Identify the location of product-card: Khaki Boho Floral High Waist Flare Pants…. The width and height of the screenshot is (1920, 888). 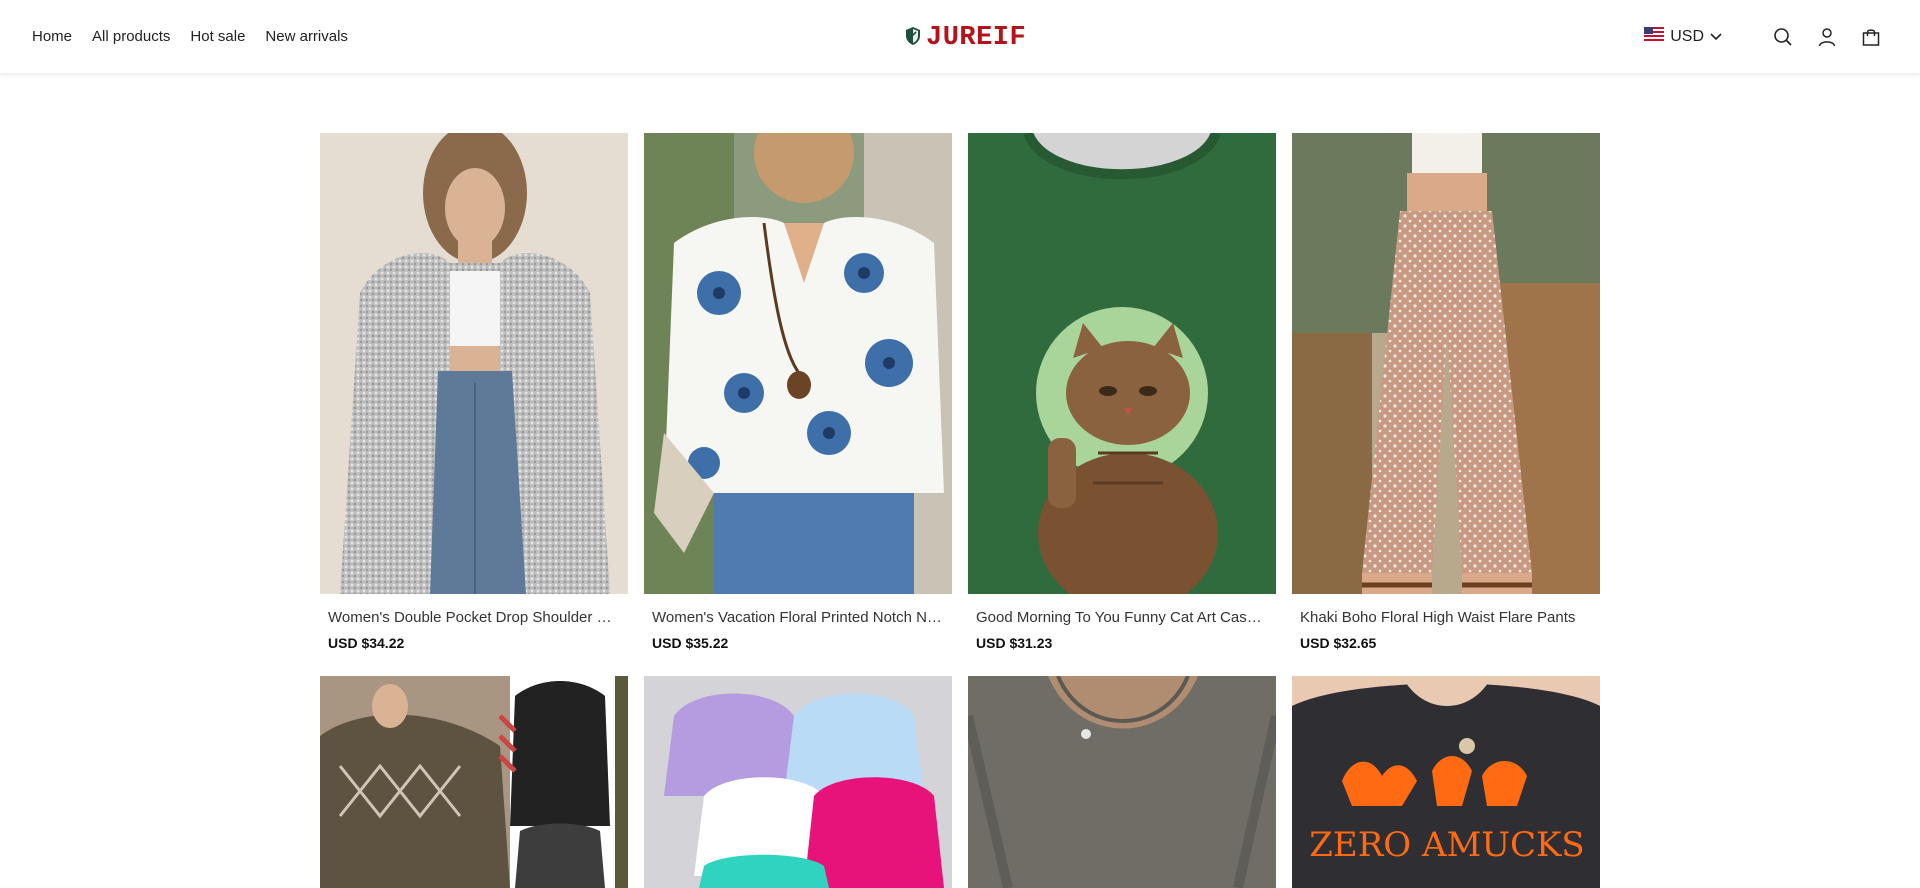
(1446, 392).